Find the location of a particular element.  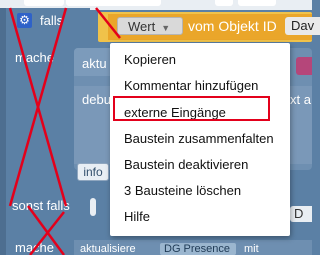

value-dropdown: Wert ▼ is located at coordinates (150, 26).